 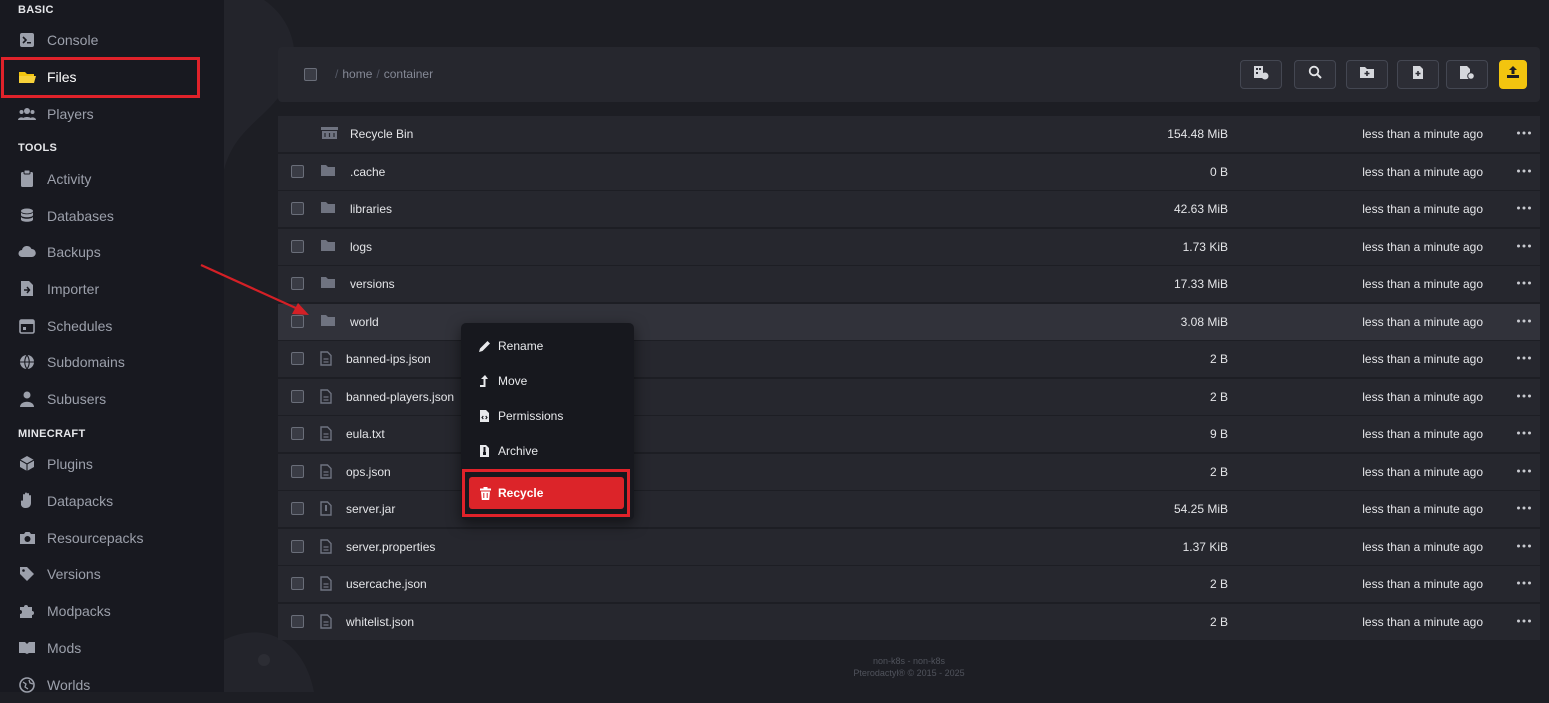 What do you see at coordinates (386, 584) in the screenshot?
I see `file-name: usercache.json` at bounding box center [386, 584].